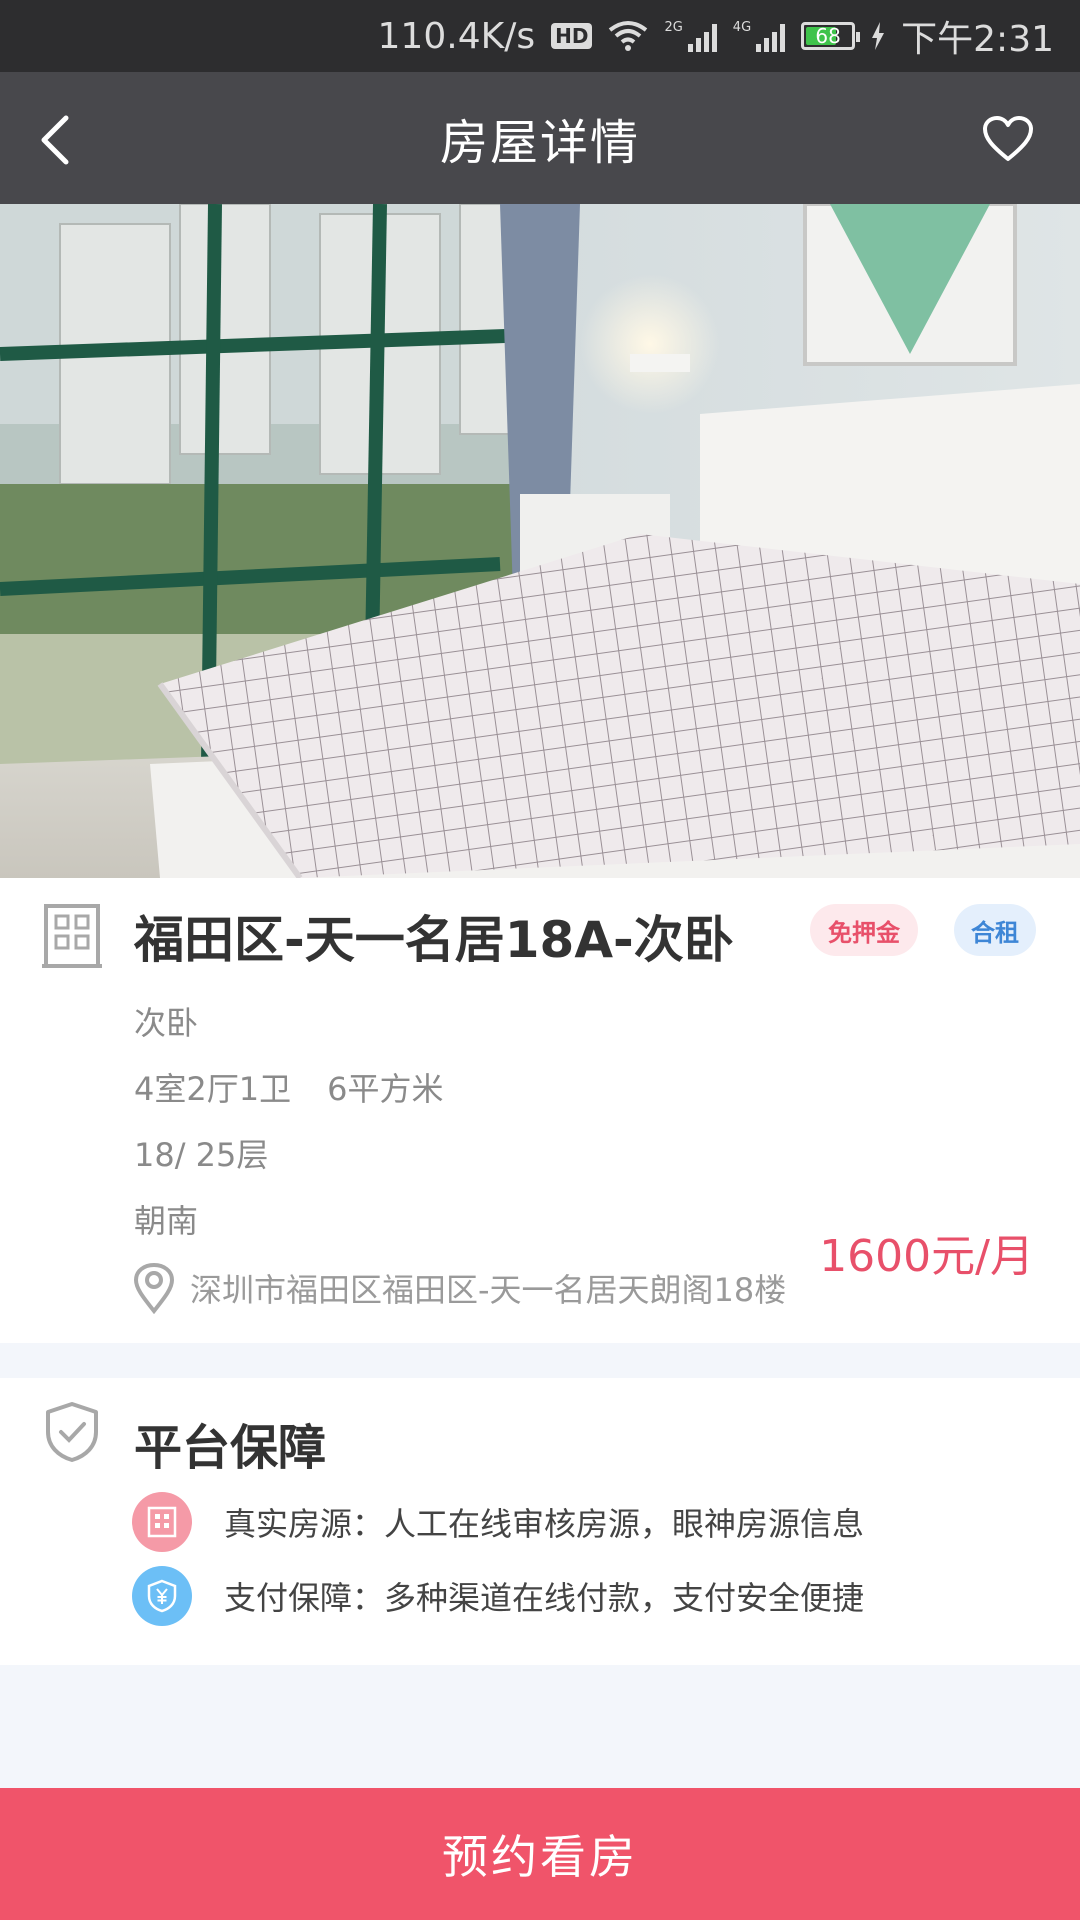 The width and height of the screenshot is (1080, 1920). Describe the element at coordinates (864, 930) in the screenshot. I see `tag-no-deposit: 免押金` at that location.